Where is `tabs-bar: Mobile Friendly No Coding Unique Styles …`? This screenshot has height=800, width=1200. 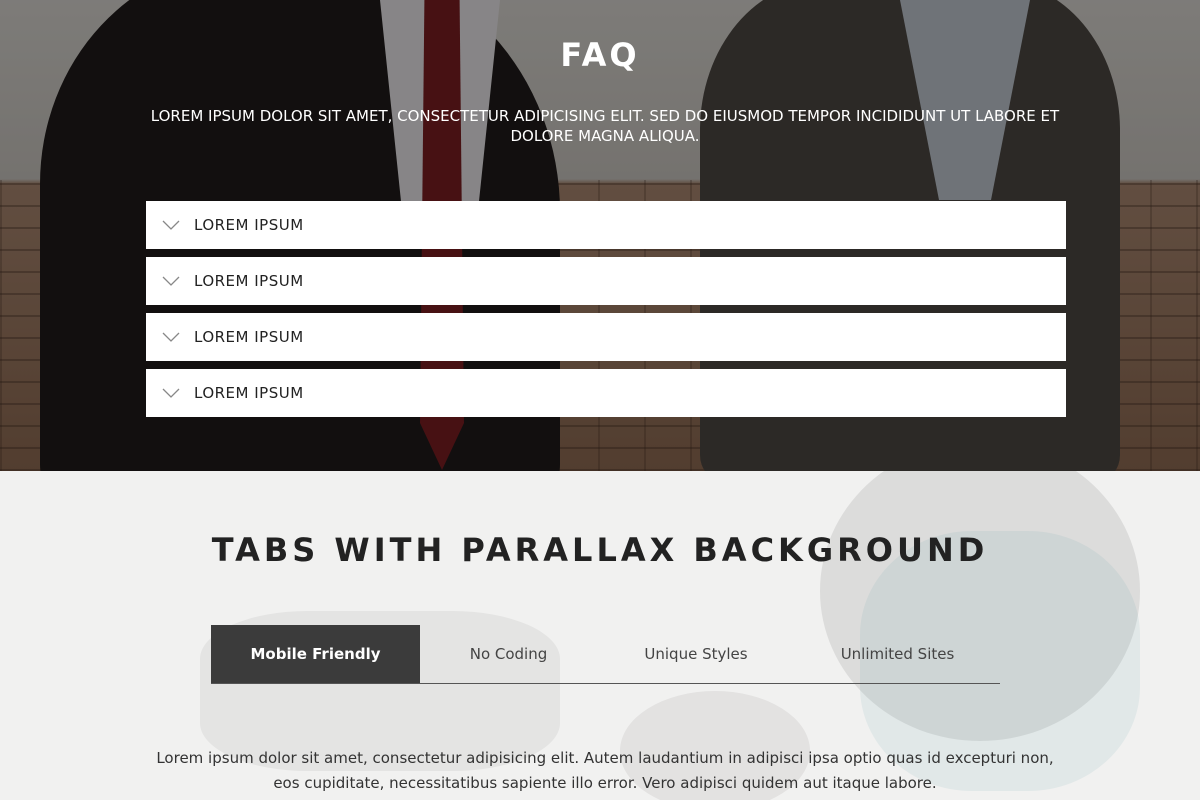 tabs-bar: Mobile Friendly No Coding Unique Styles … is located at coordinates (605, 654).